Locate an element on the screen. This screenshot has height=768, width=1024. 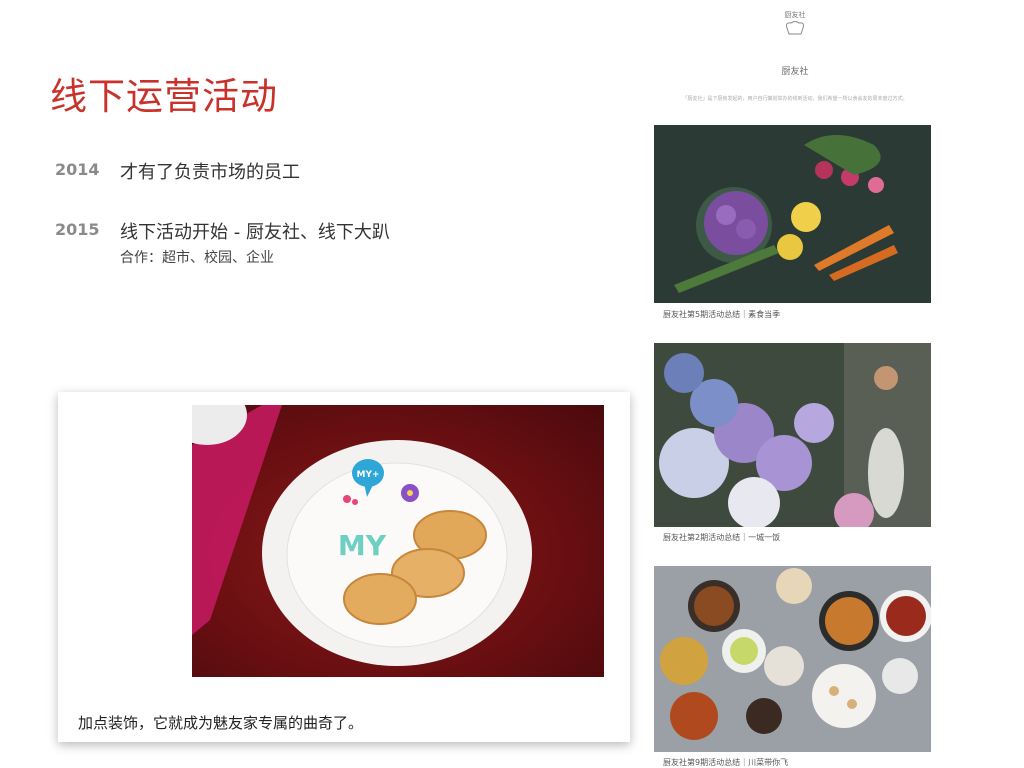
cookie-plate-illustration: MY+ MY is located at coordinates (362, 535).